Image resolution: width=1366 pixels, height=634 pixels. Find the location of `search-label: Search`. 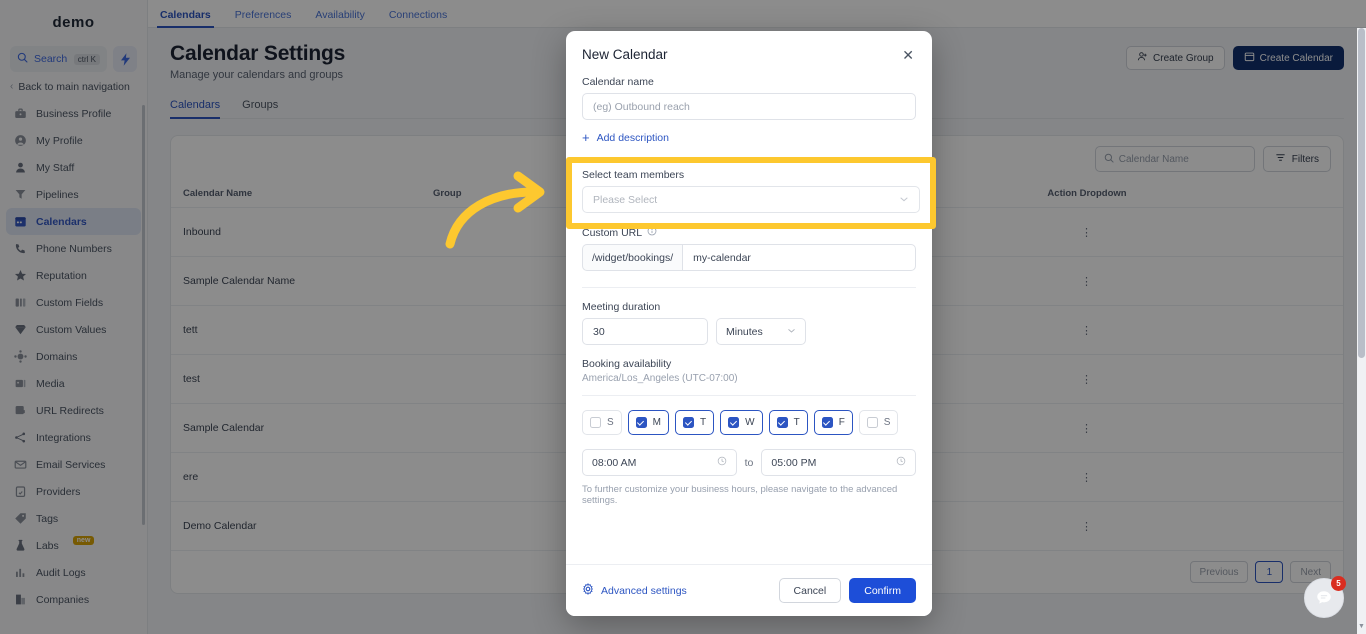

search-label: Search is located at coordinates (51, 59).